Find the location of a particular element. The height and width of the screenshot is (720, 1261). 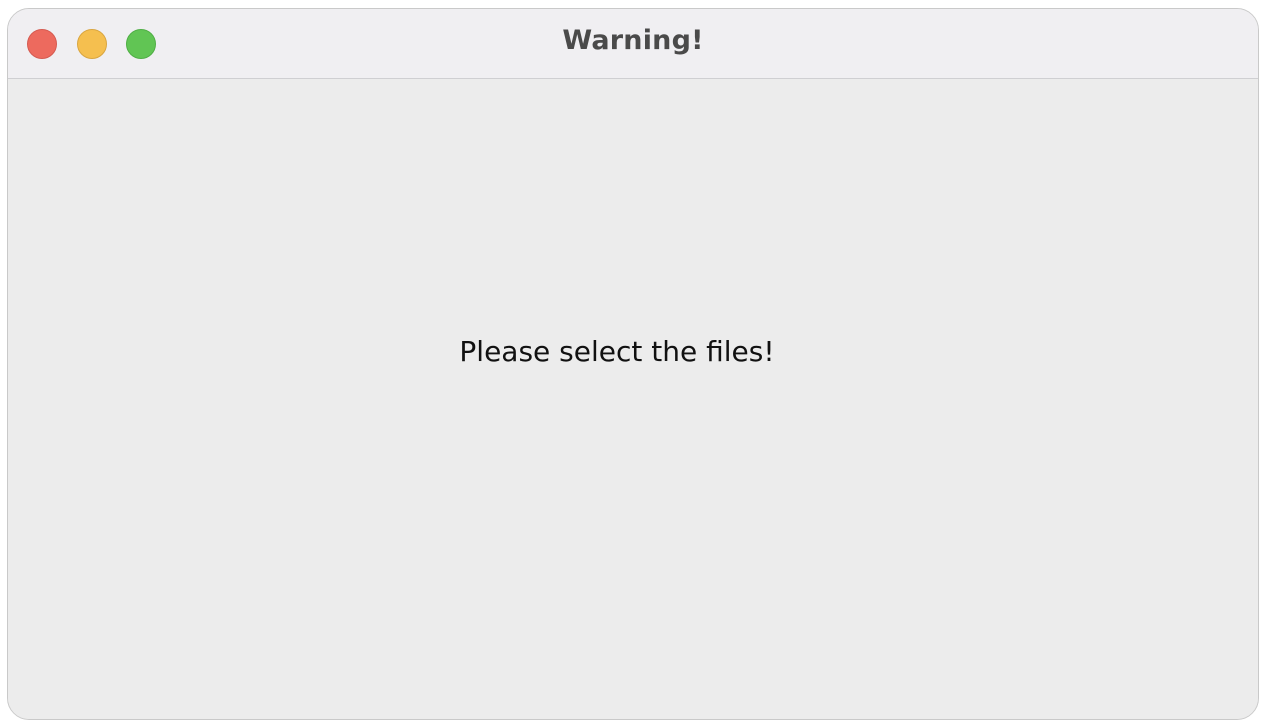

warning-message: Please select the files! is located at coordinates (617, 351).